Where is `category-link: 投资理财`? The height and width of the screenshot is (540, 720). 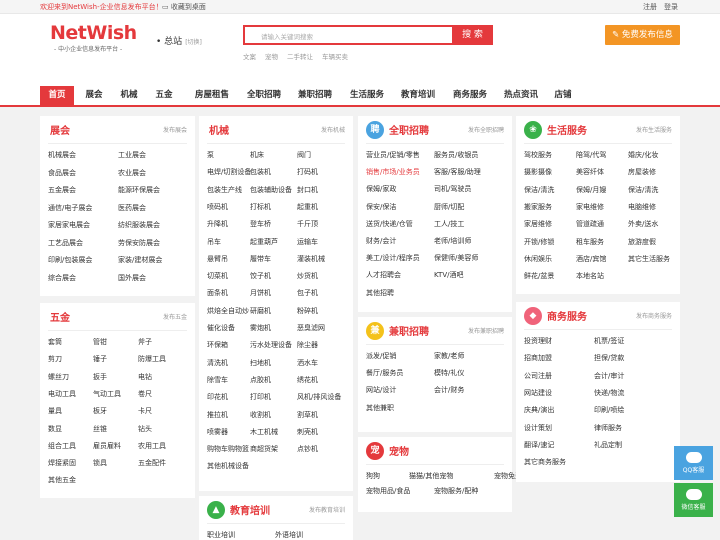 category-link: 投资理财 is located at coordinates (538, 341).